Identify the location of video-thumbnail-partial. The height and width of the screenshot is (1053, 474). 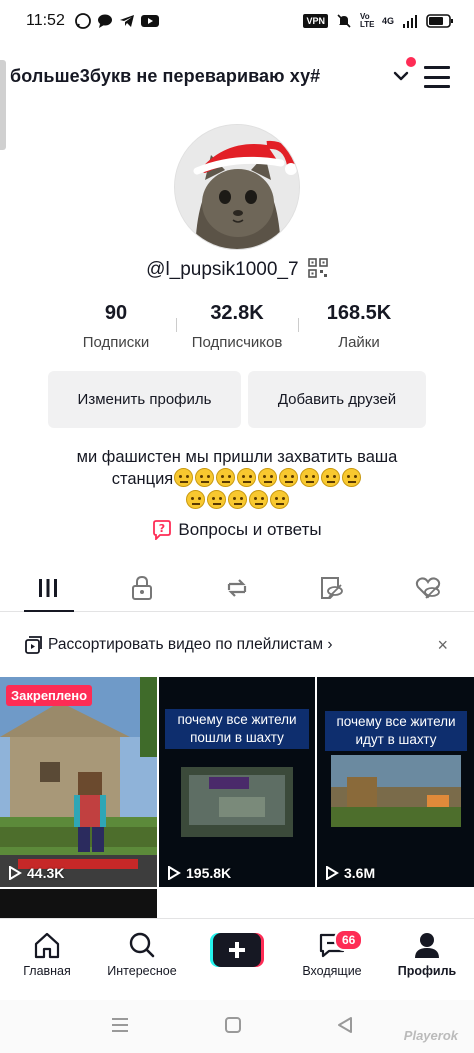
(78, 904).